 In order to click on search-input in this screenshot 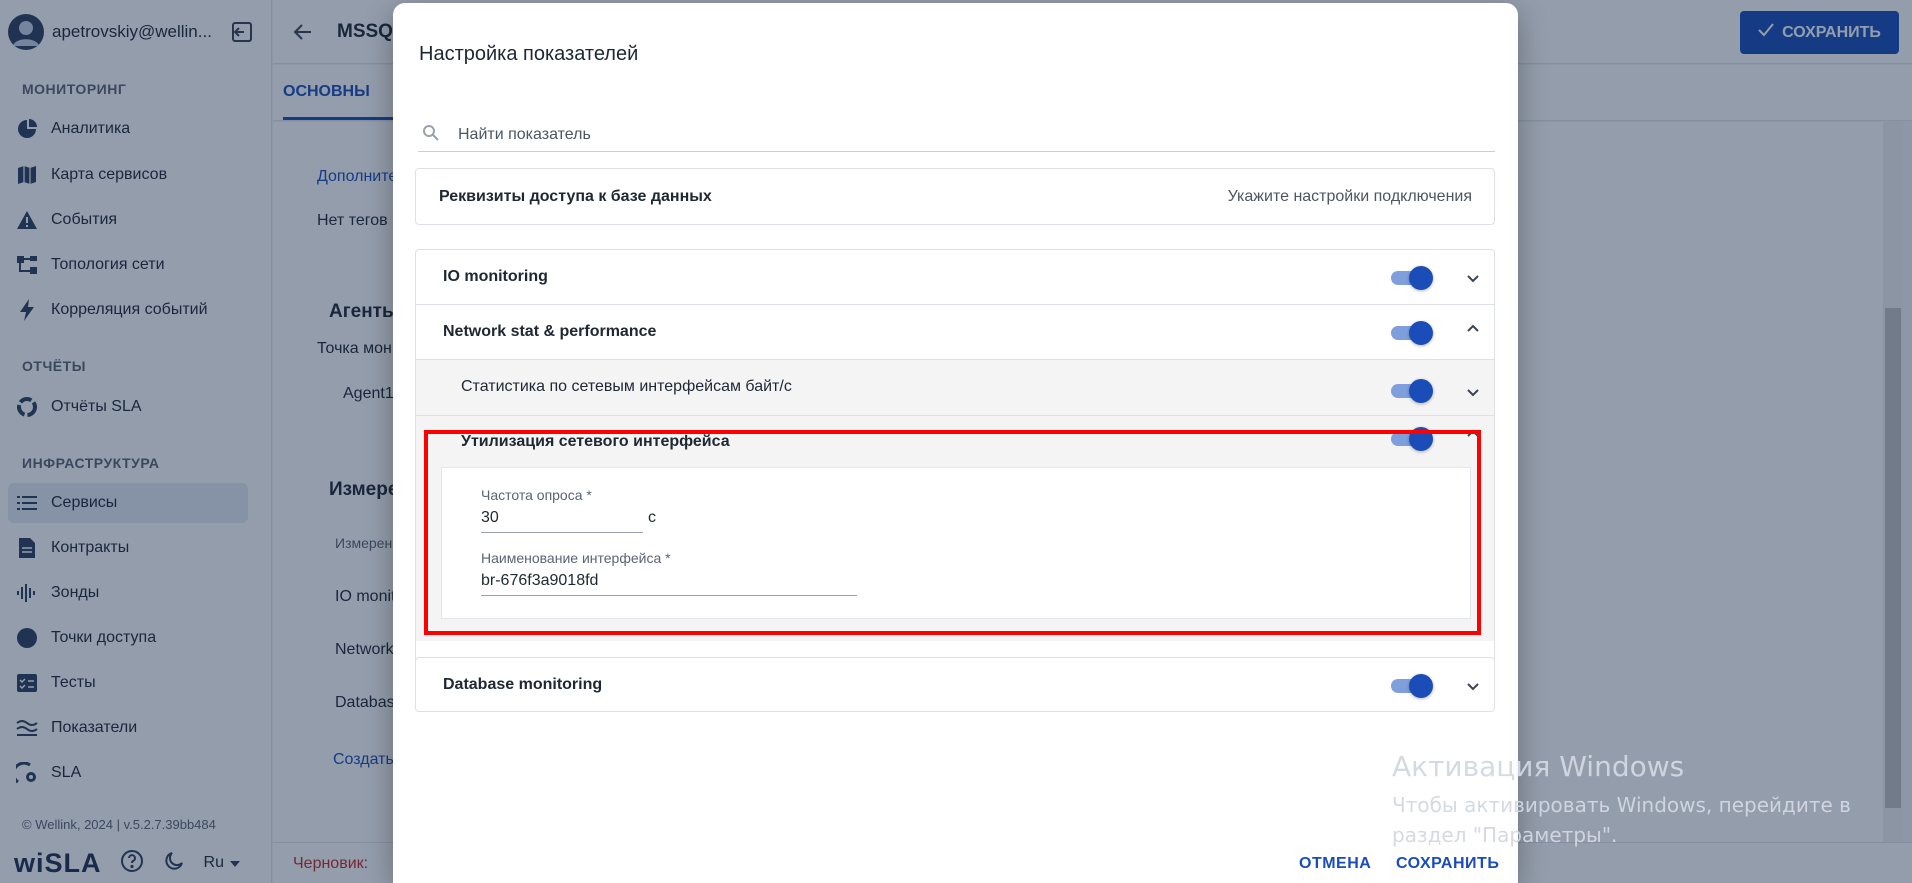, I will do `click(958, 135)`.